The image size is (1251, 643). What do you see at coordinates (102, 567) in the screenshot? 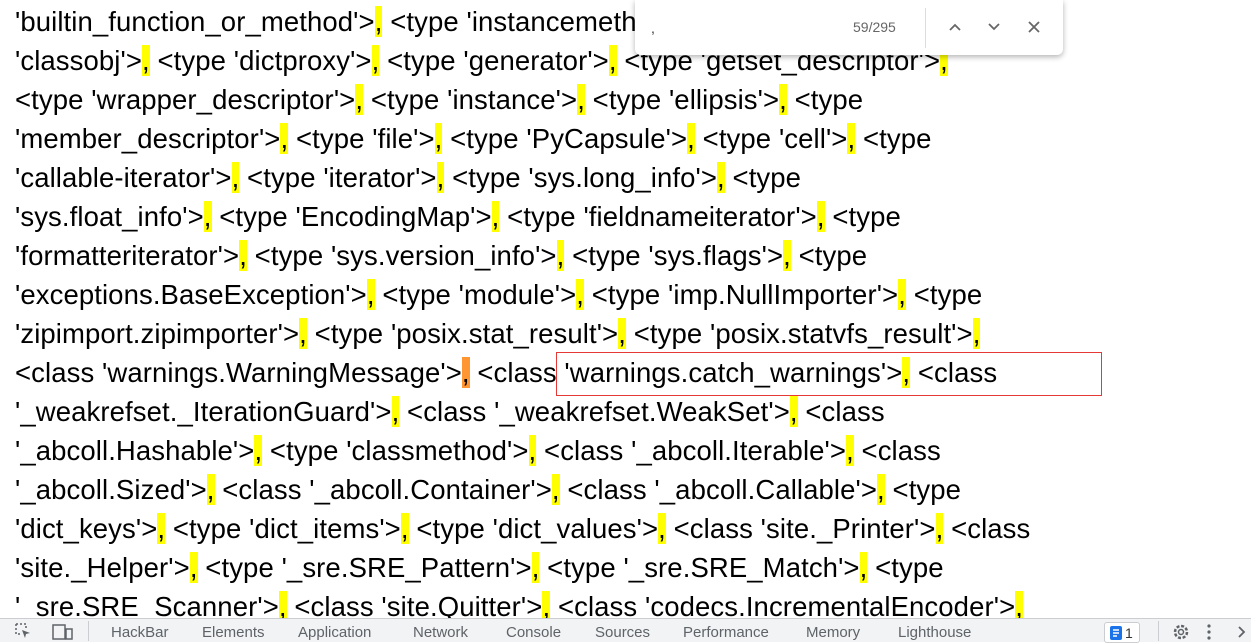
I see `text-segment: 'site._Helper'>` at bounding box center [102, 567].